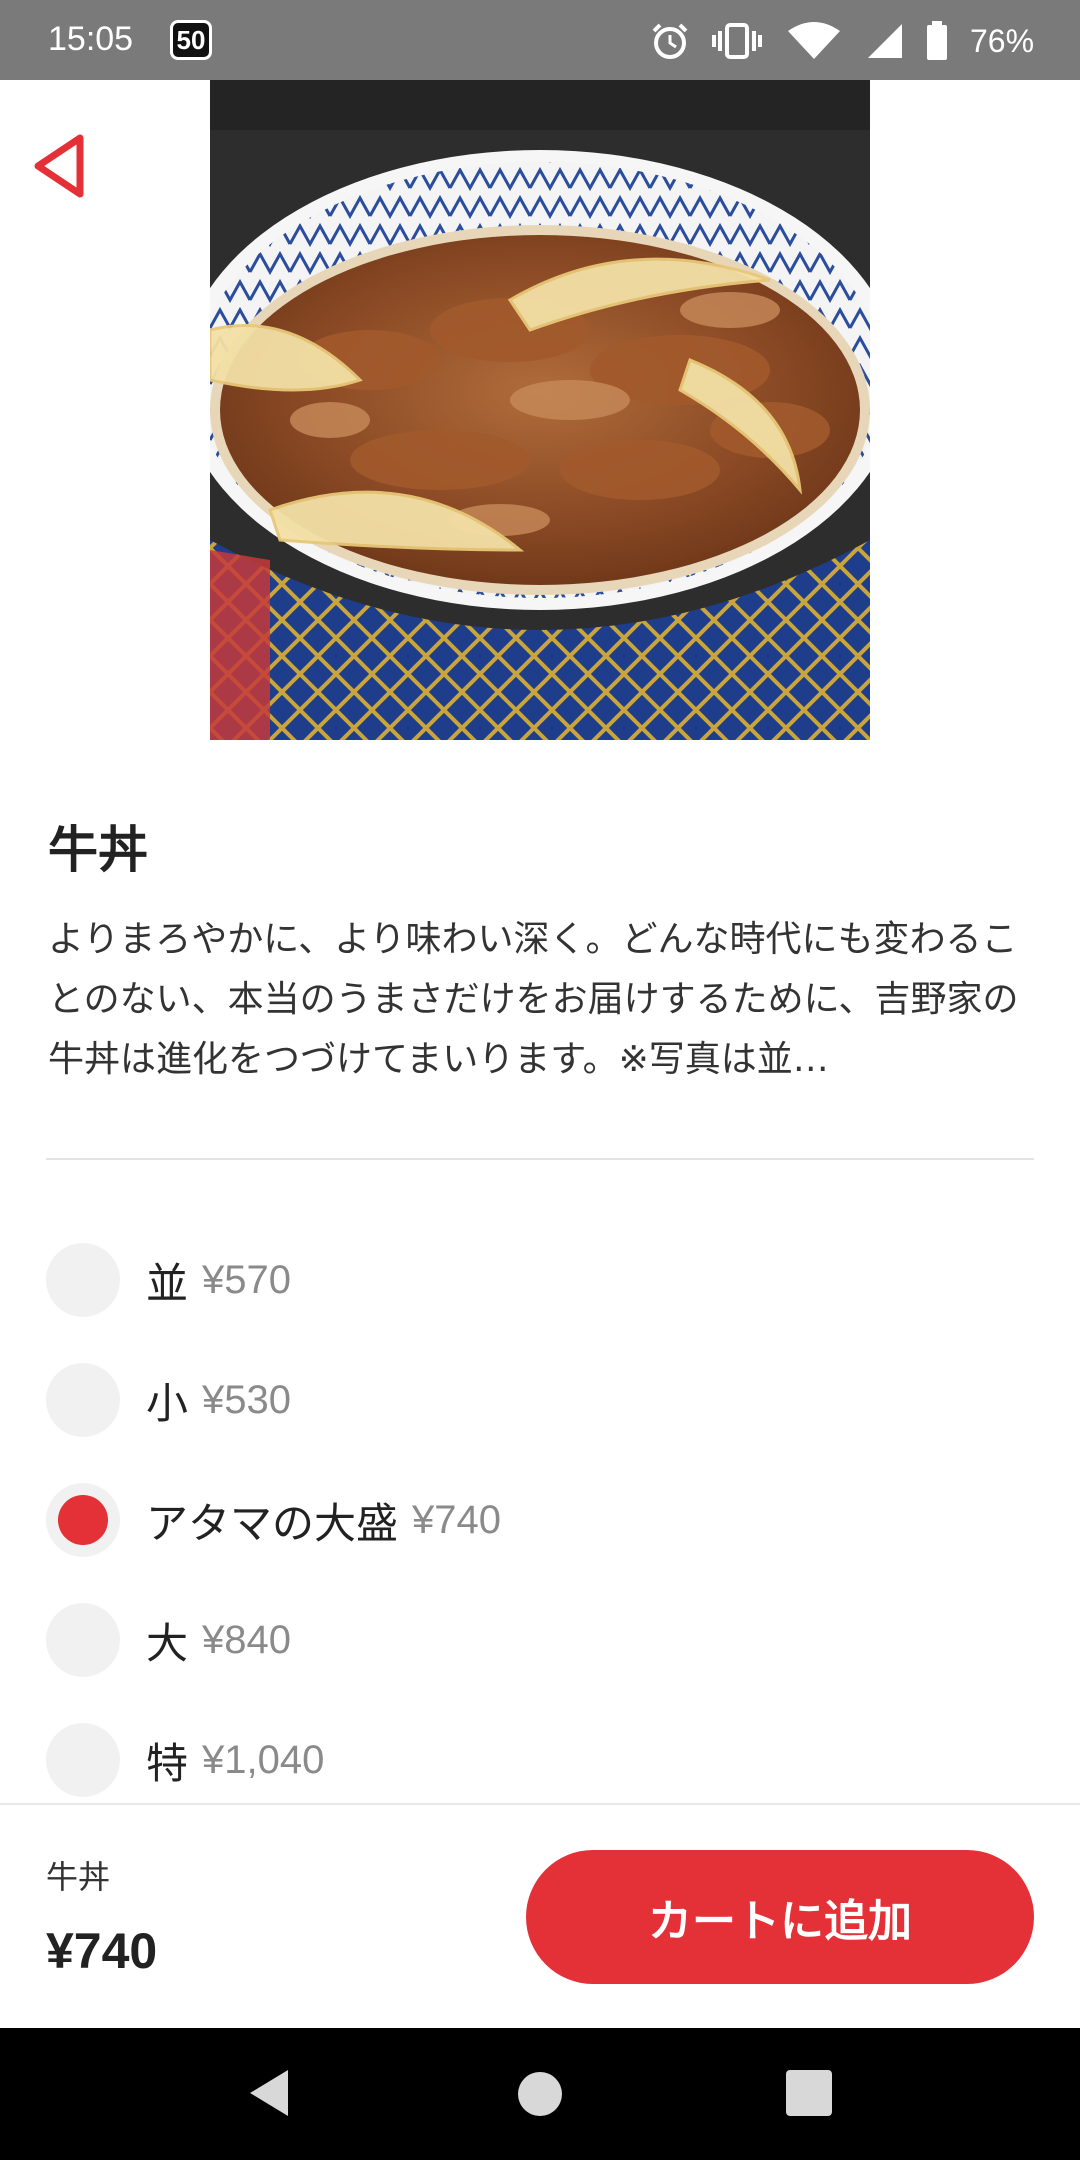 Image resolution: width=1080 pixels, height=2160 pixels. I want to click on option-label: 小, so click(167, 1403).